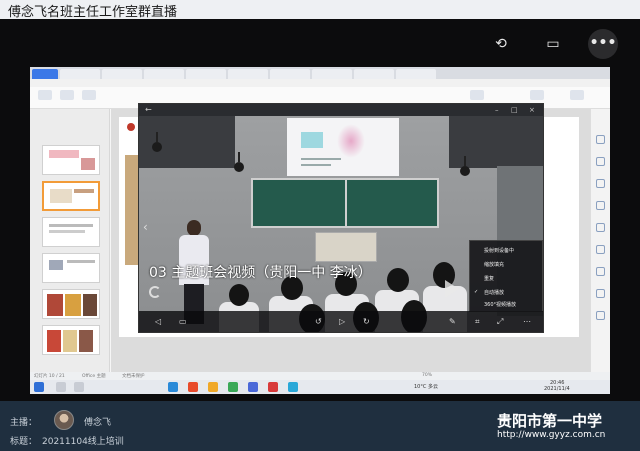  I want to click on zoom-level: 70%, so click(427, 375).